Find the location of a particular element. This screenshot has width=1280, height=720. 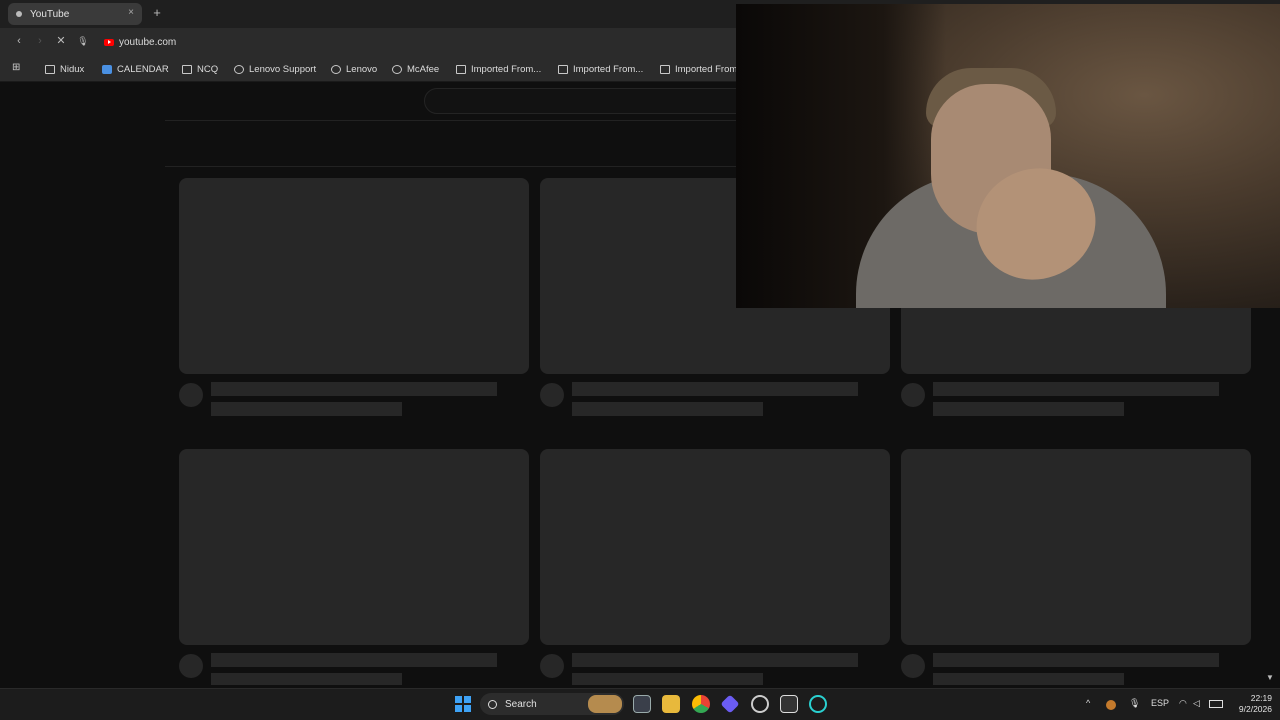

store-icon is located at coordinates (642, 704).